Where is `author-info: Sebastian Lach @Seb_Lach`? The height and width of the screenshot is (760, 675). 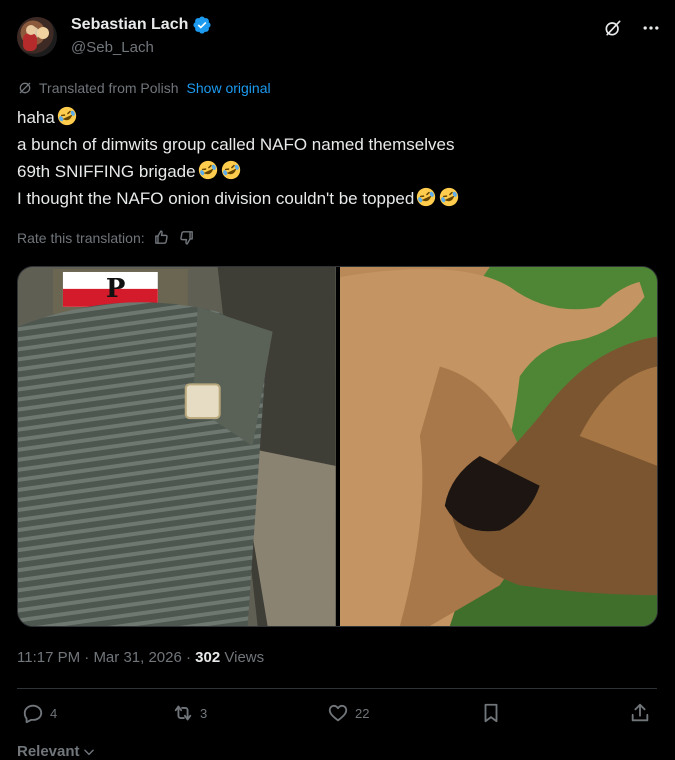
author-info: Sebastian Lach @Seb_Lach is located at coordinates (141, 35).